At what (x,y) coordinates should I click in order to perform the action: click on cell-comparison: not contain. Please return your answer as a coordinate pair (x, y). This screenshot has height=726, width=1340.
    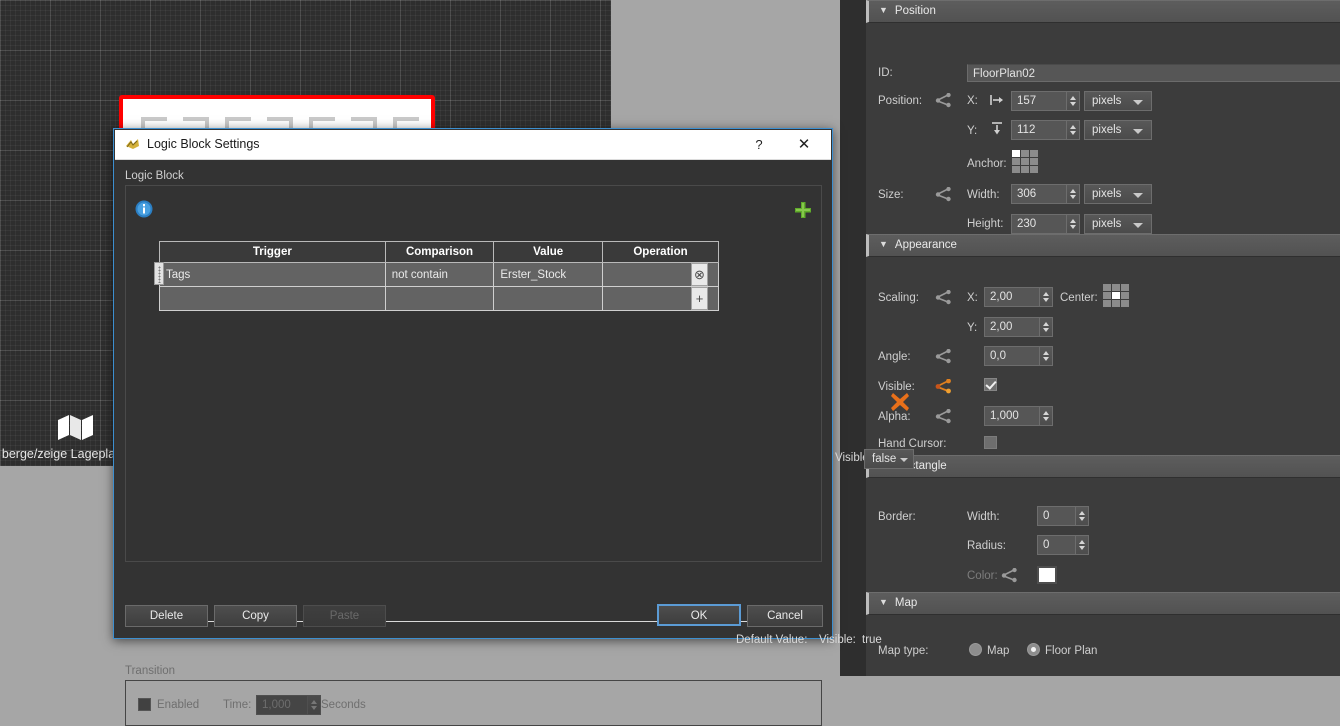
    Looking at the image, I should click on (439, 274).